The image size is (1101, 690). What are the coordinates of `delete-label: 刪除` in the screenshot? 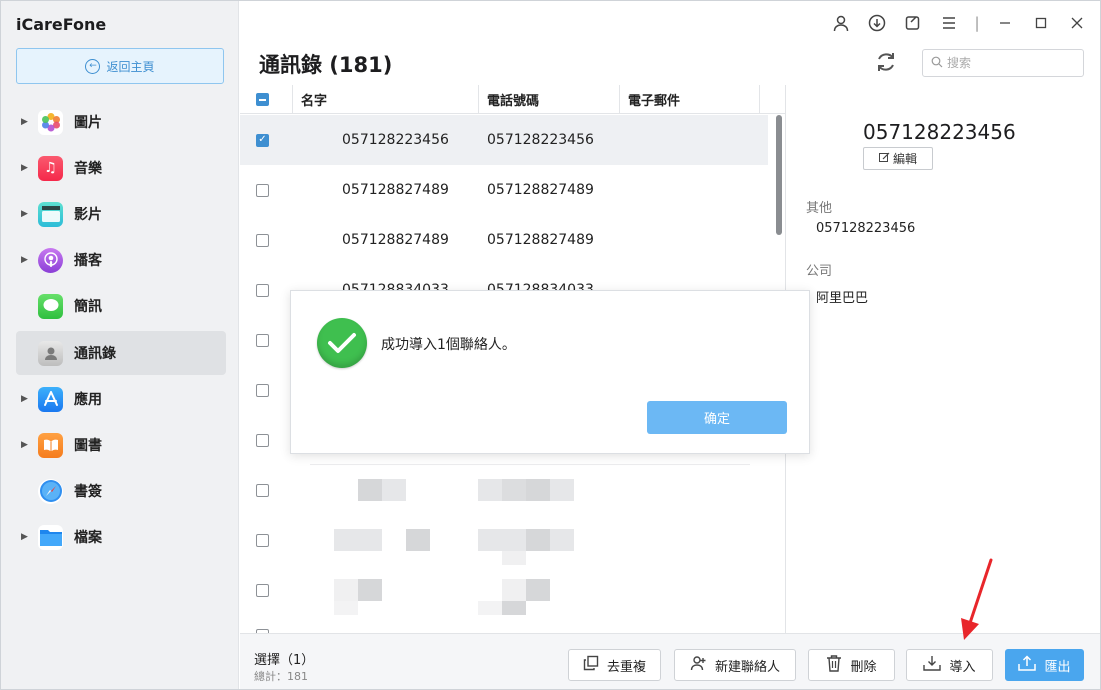 It's located at (863, 667).